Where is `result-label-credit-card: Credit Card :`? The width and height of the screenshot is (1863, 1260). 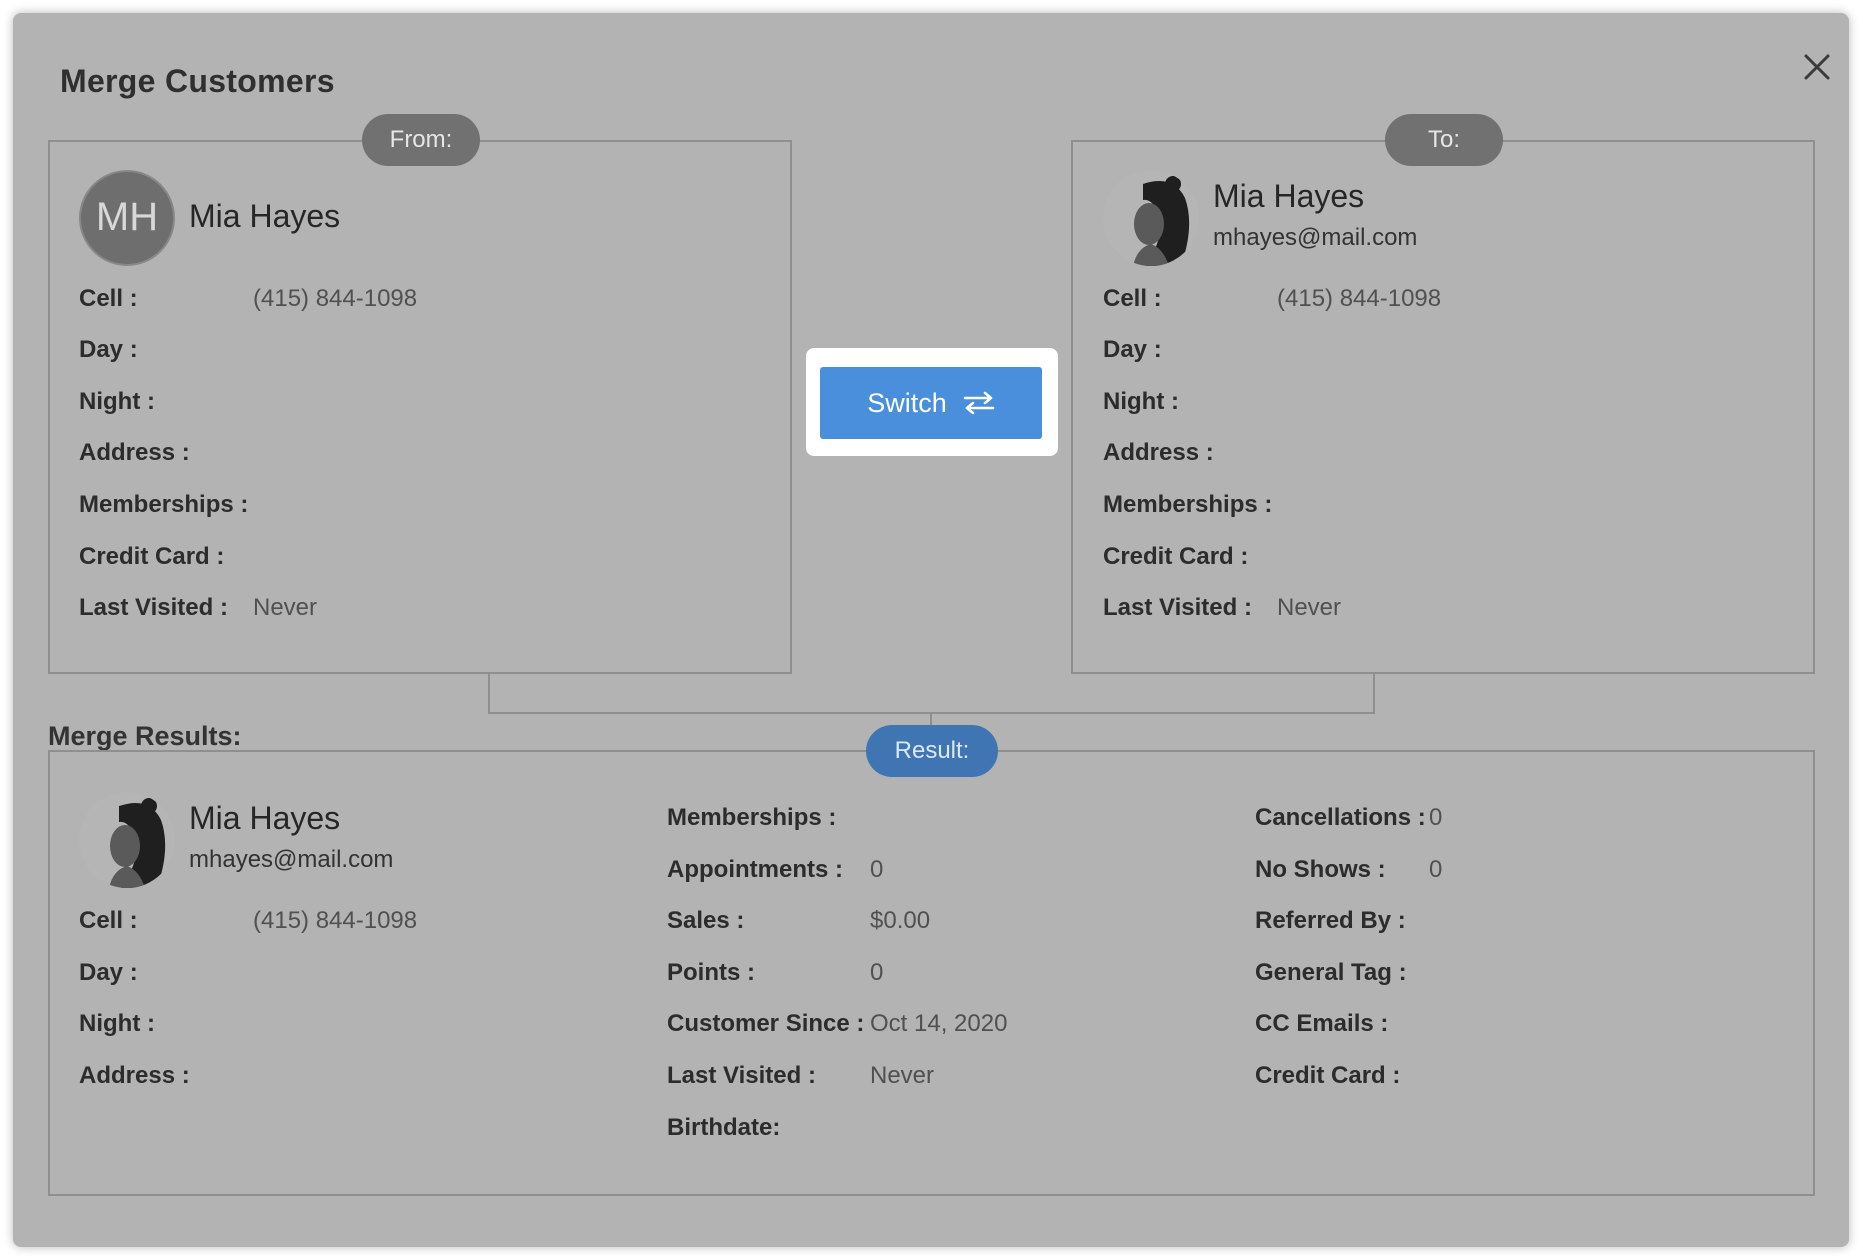 result-label-credit-card: Credit Card : is located at coordinates (1328, 1075).